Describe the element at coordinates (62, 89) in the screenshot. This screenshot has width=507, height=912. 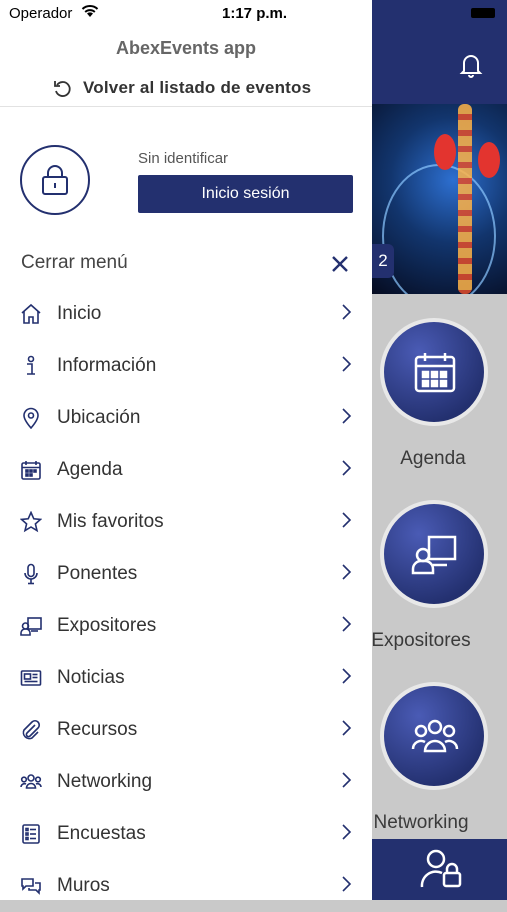
I see `undo-icon` at that location.